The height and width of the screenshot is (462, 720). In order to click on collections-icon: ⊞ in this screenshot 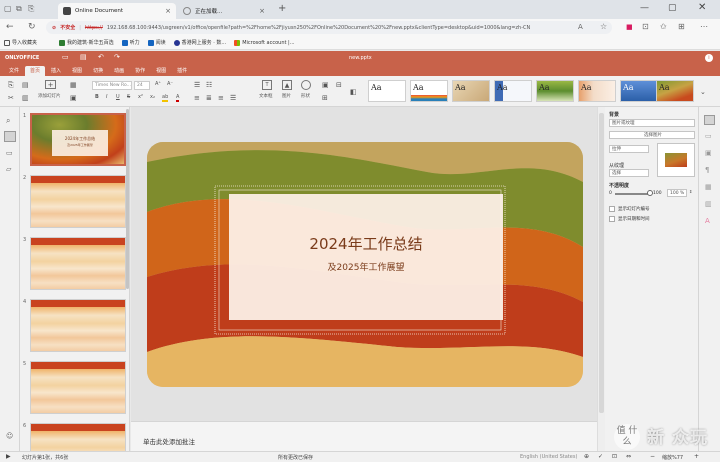, I will do `click(681, 27)`.